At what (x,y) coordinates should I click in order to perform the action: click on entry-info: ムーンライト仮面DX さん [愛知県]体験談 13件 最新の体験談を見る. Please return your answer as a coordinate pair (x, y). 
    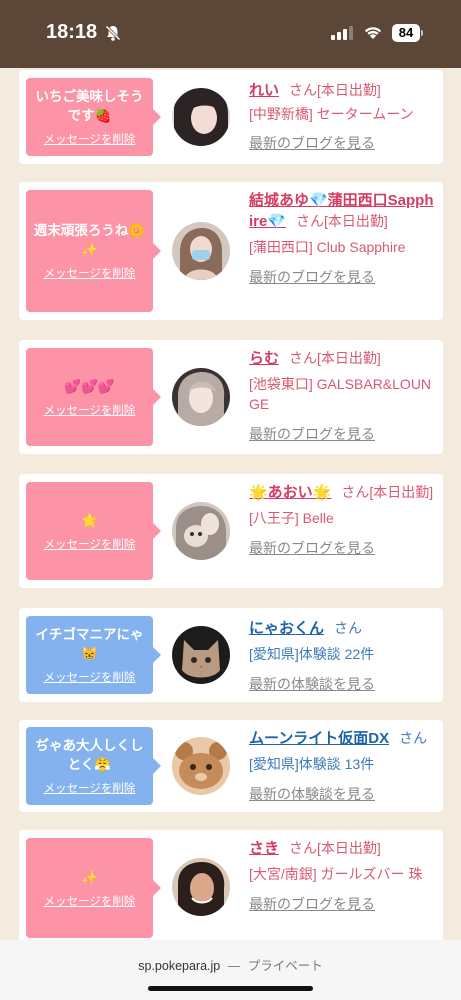
    Looking at the image, I should click on (342, 766).